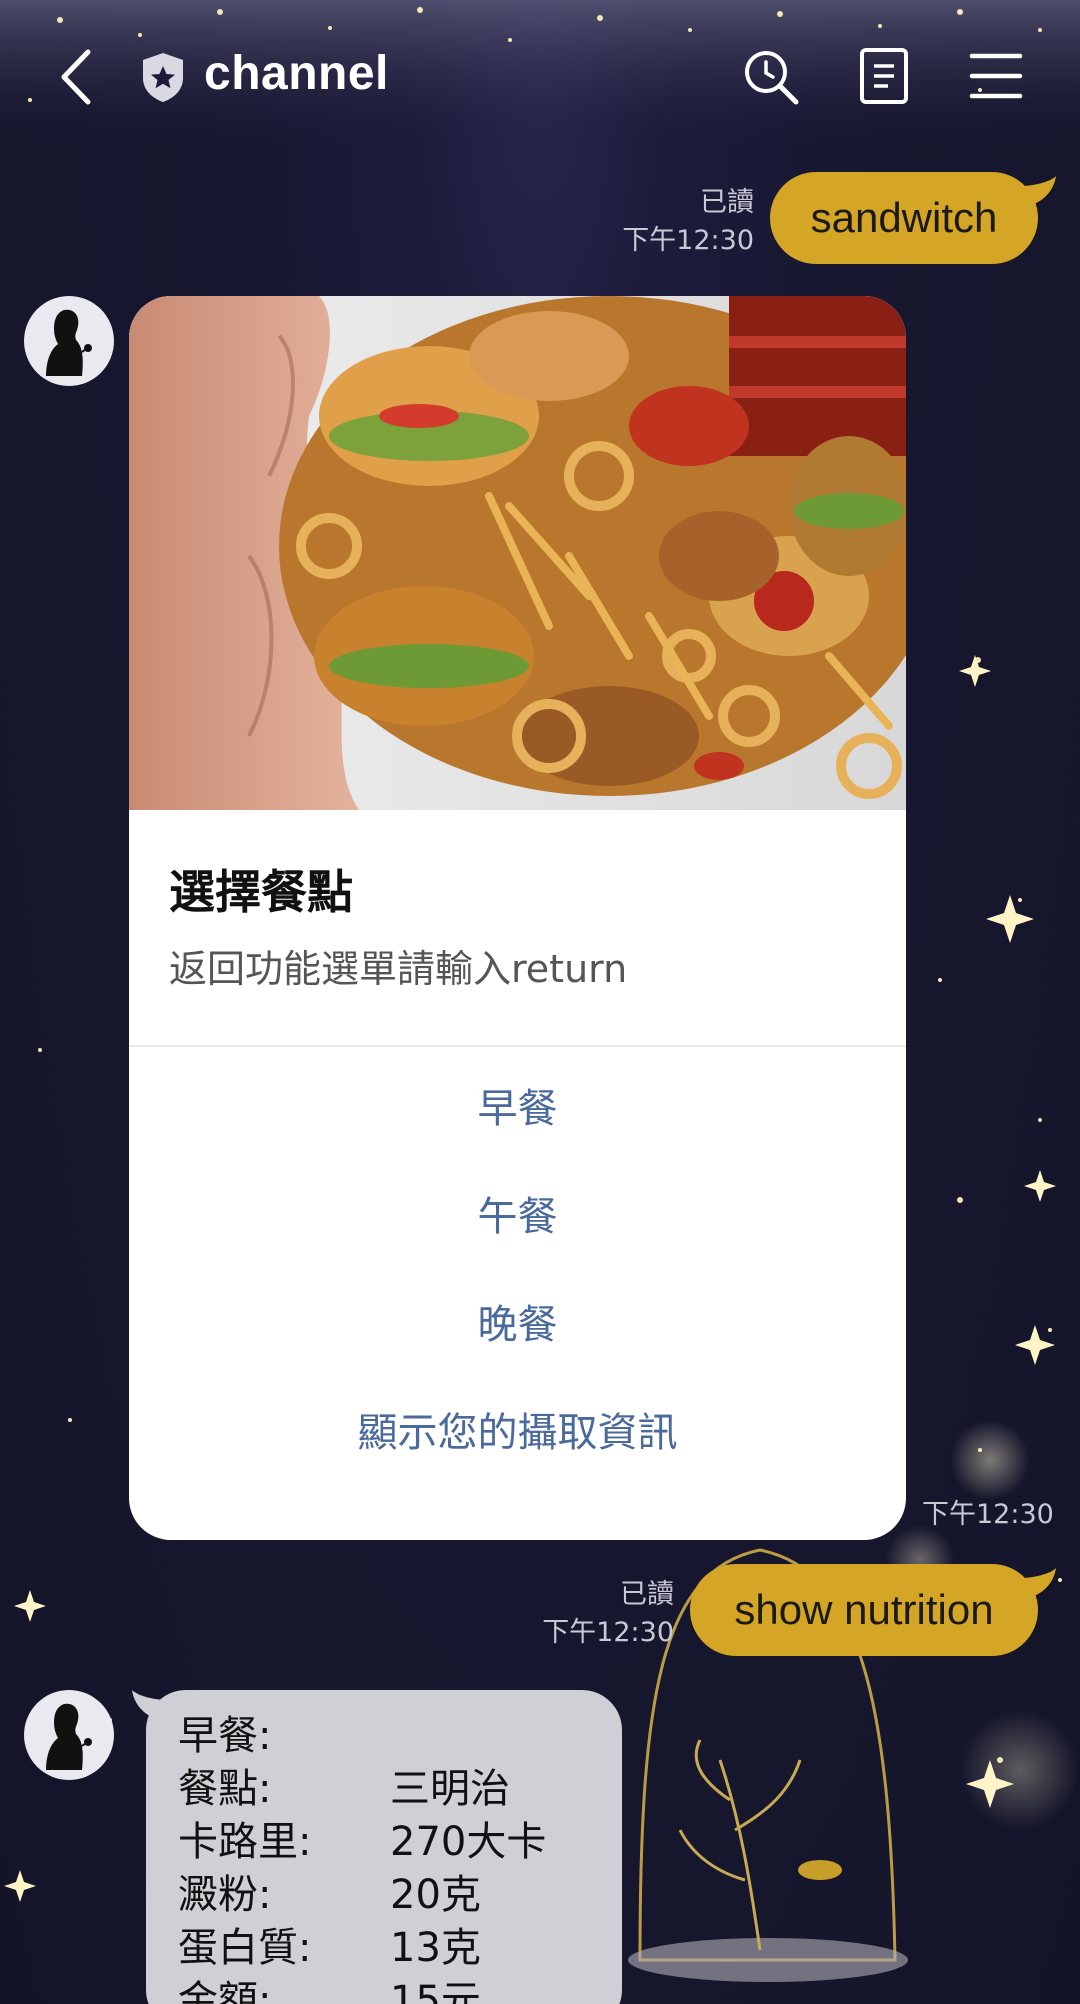 The image size is (1080, 2004). Describe the element at coordinates (884, 76) in the screenshot. I see `notes-icon` at that location.